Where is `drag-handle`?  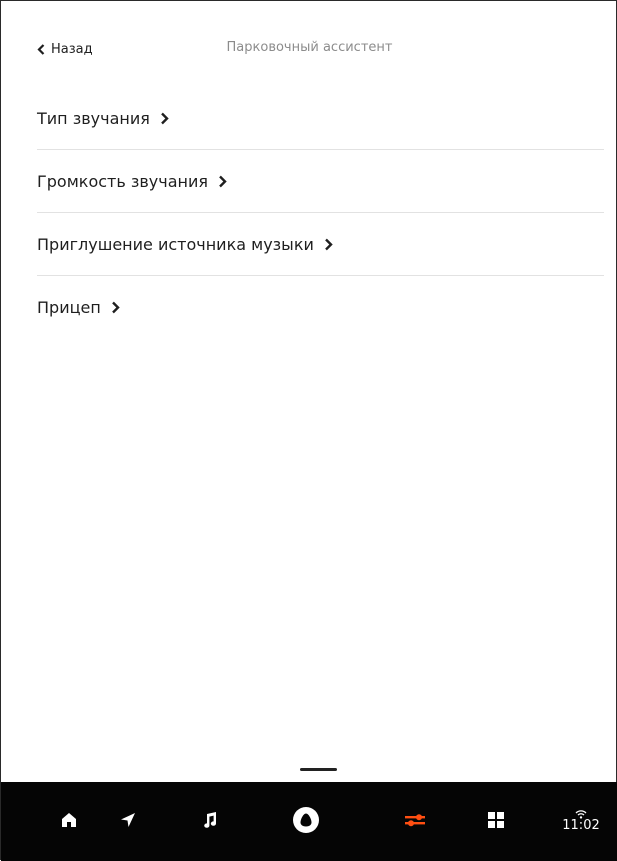
drag-handle is located at coordinates (318, 769).